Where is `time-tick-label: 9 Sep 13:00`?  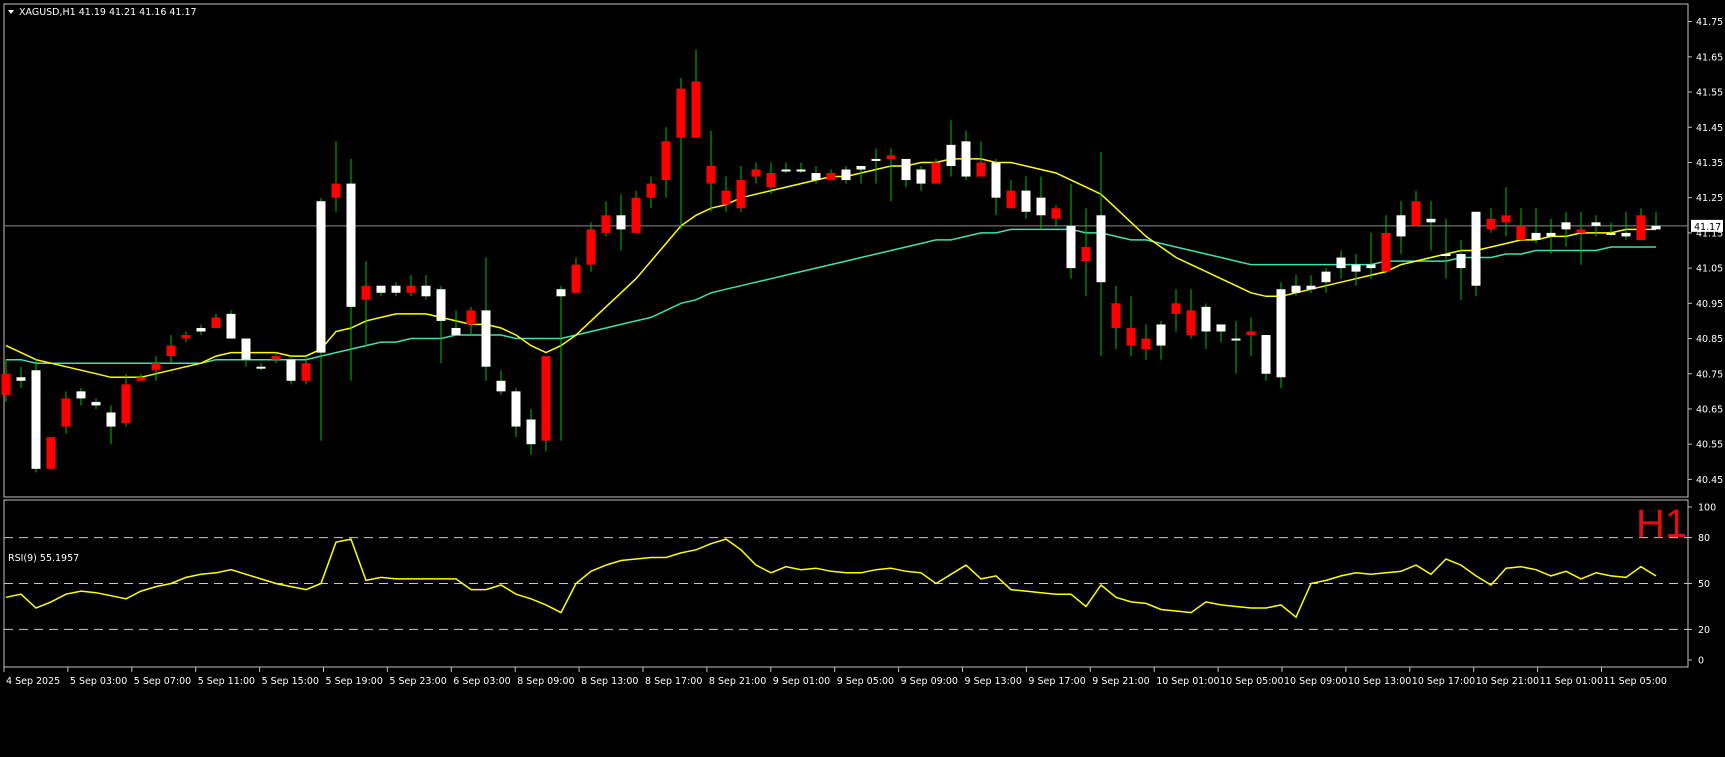
time-tick-label: 9 Sep 13:00 is located at coordinates (993, 681).